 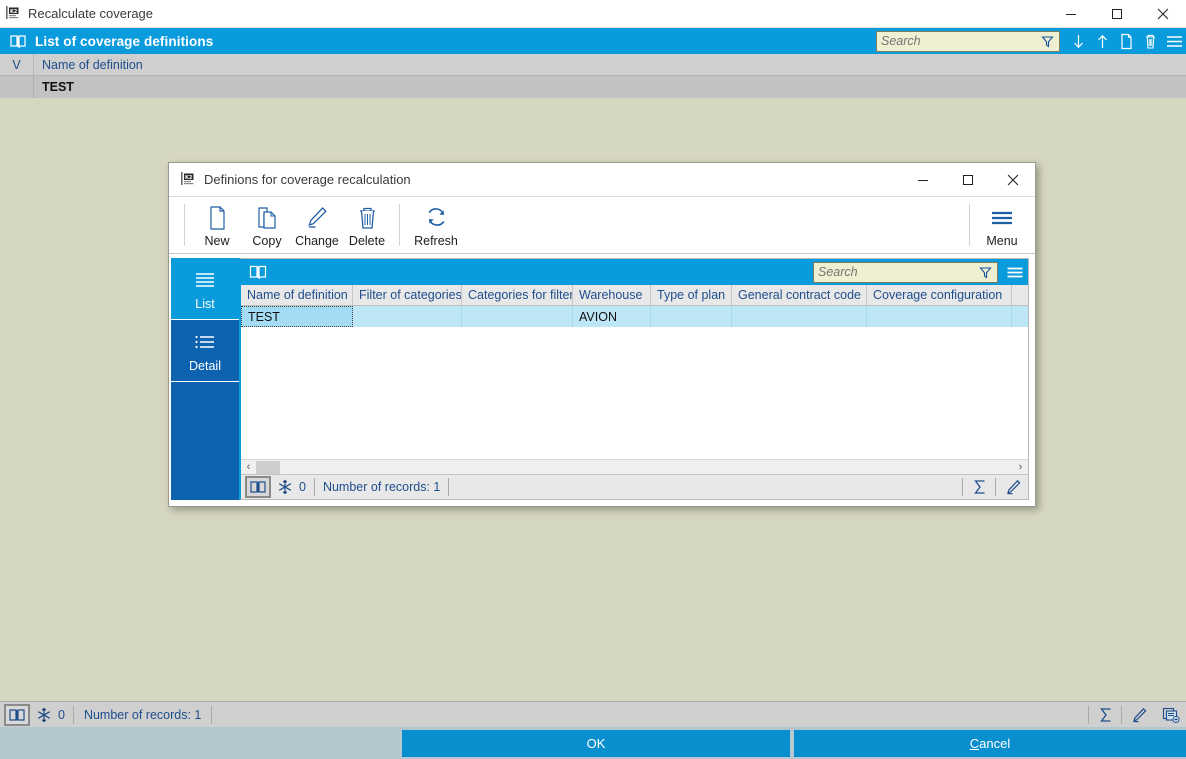 I want to click on dialog-minimize-button, so click(x=922, y=179).